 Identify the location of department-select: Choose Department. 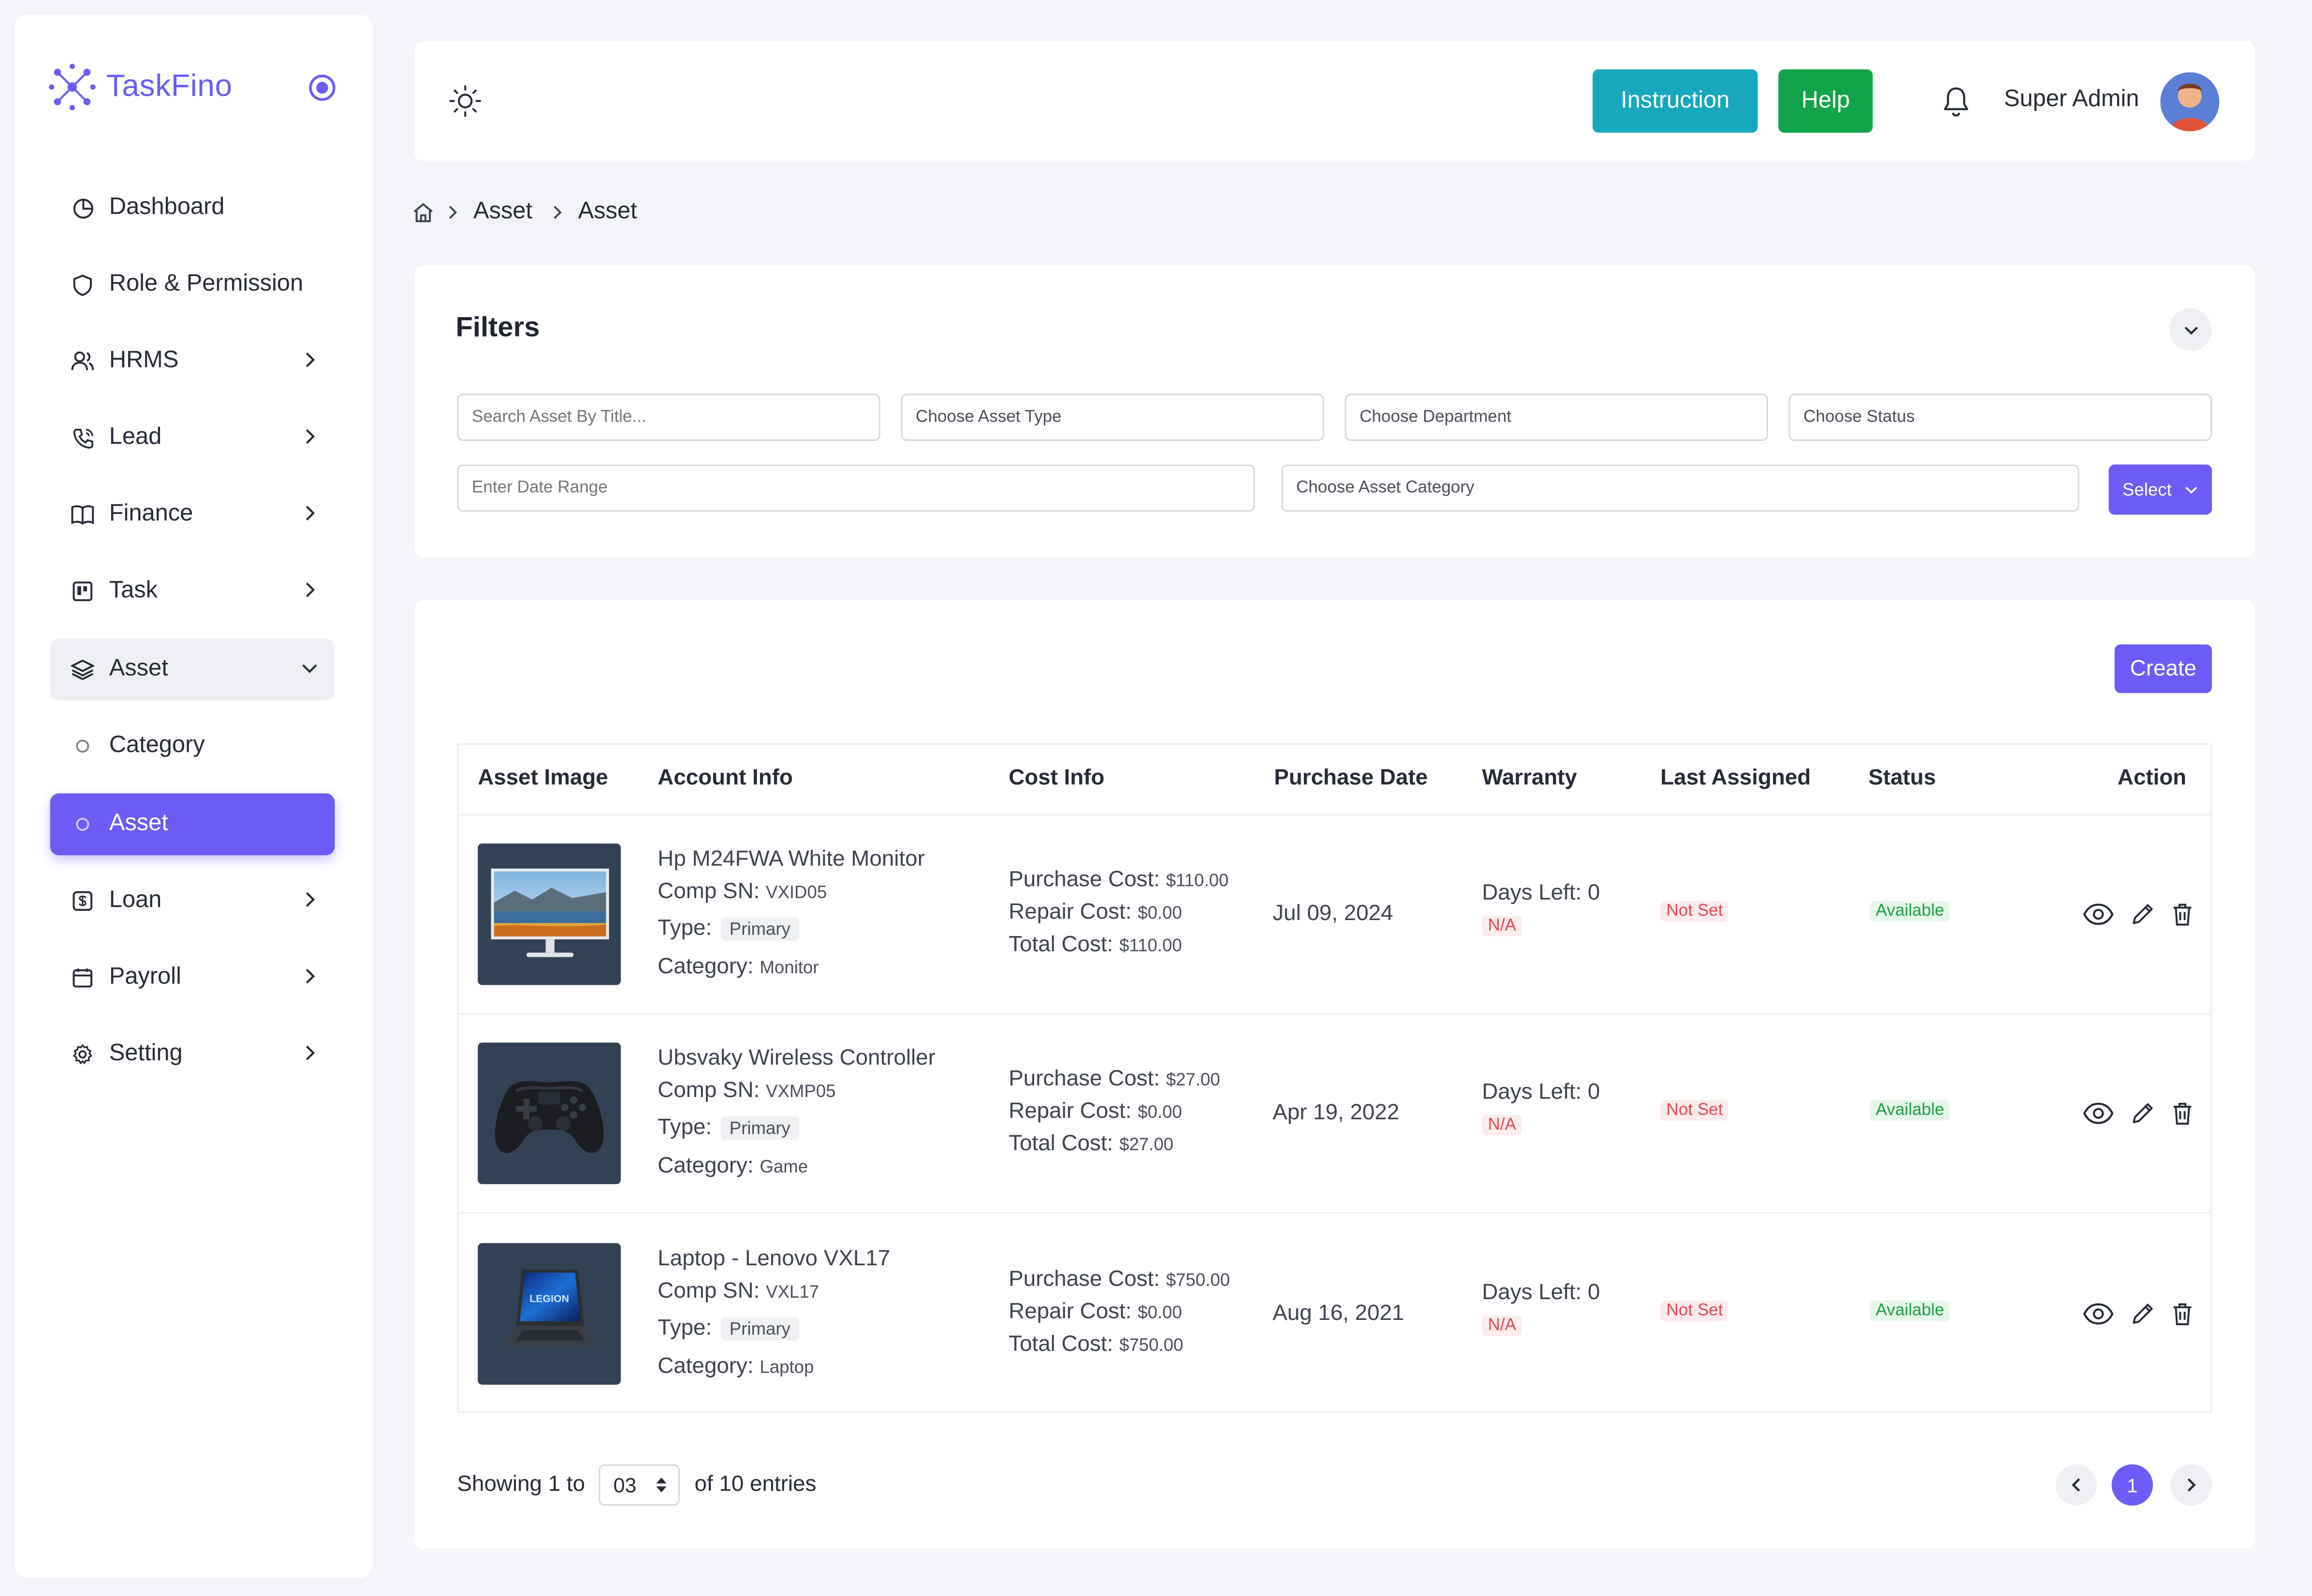
(1556, 417).